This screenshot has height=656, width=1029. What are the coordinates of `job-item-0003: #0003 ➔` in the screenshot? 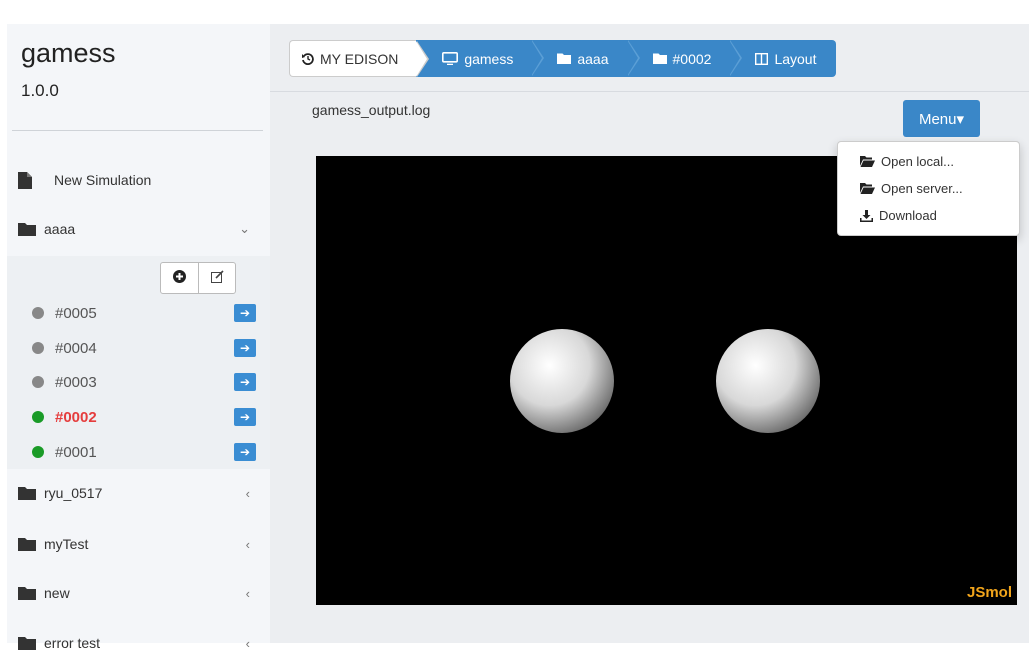 It's located at (146, 382).